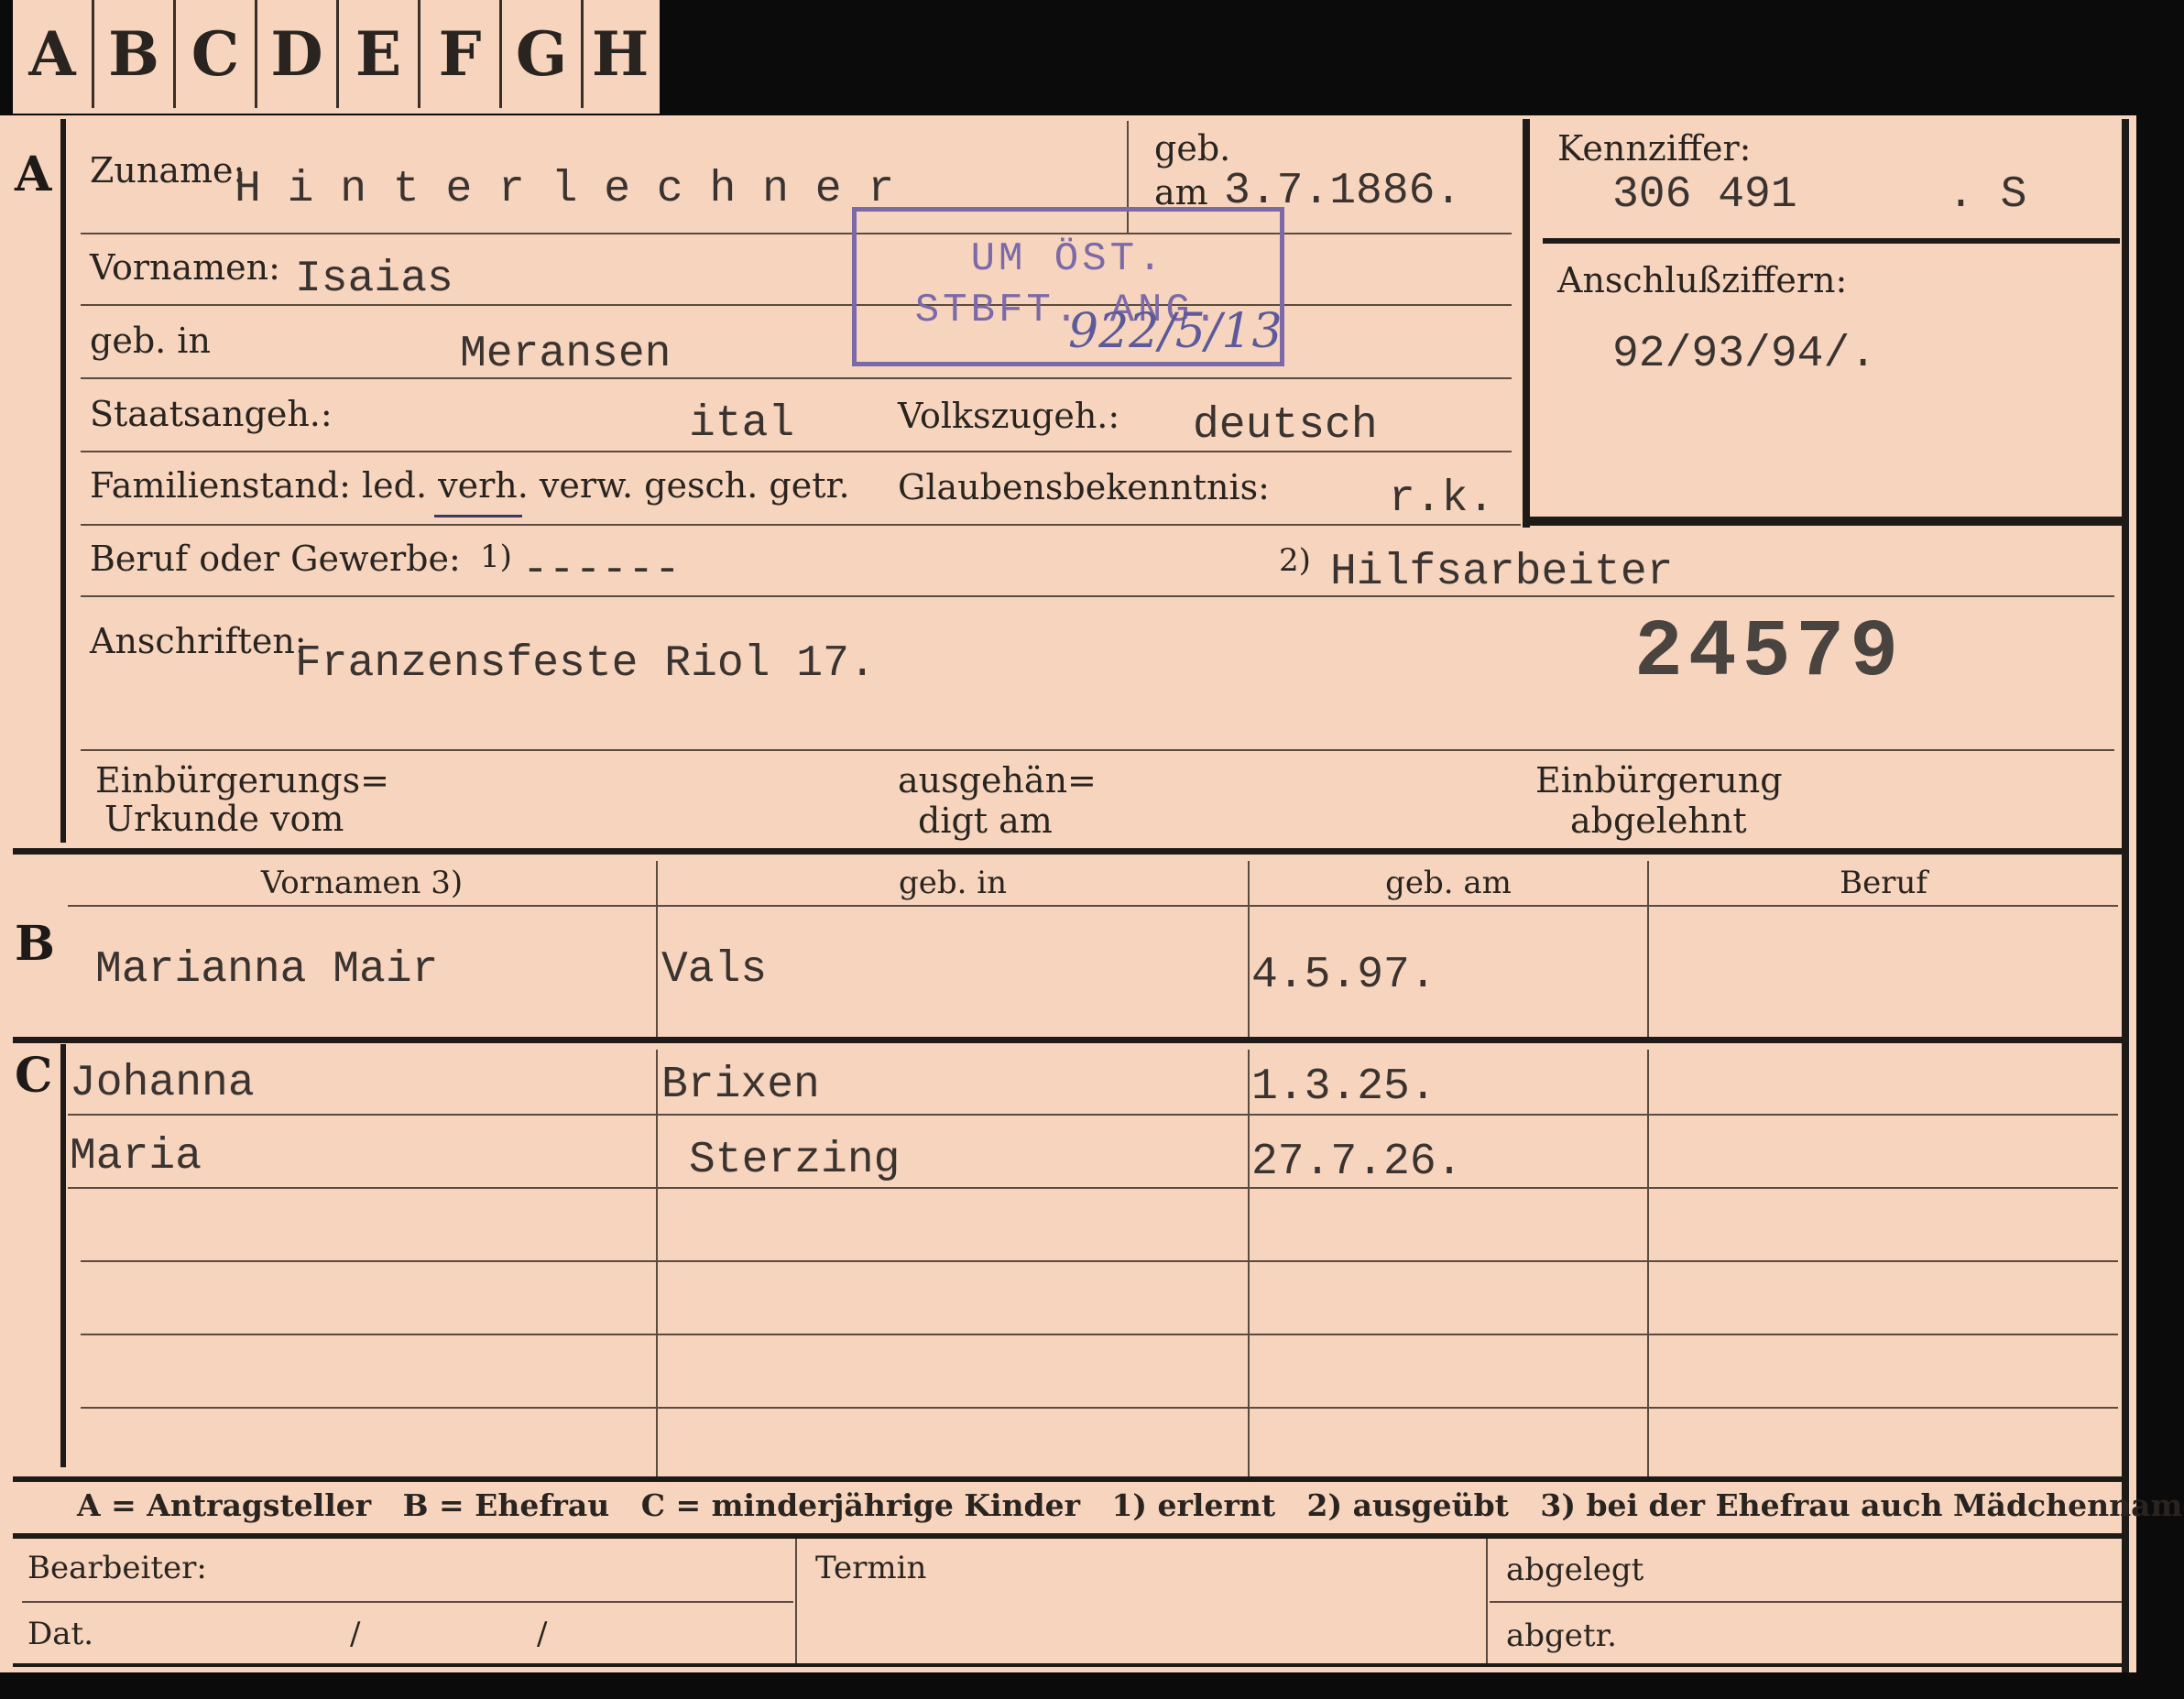 This screenshot has height=1699, width=2184. What do you see at coordinates (35, 944) in the screenshot?
I see `section-b-label: B` at bounding box center [35, 944].